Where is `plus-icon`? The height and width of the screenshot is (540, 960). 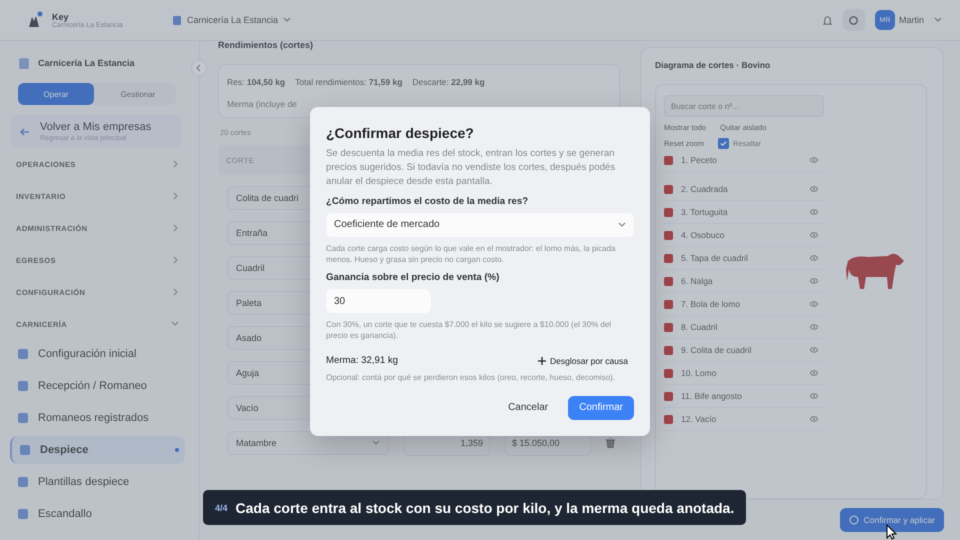
plus-icon is located at coordinates (542, 360).